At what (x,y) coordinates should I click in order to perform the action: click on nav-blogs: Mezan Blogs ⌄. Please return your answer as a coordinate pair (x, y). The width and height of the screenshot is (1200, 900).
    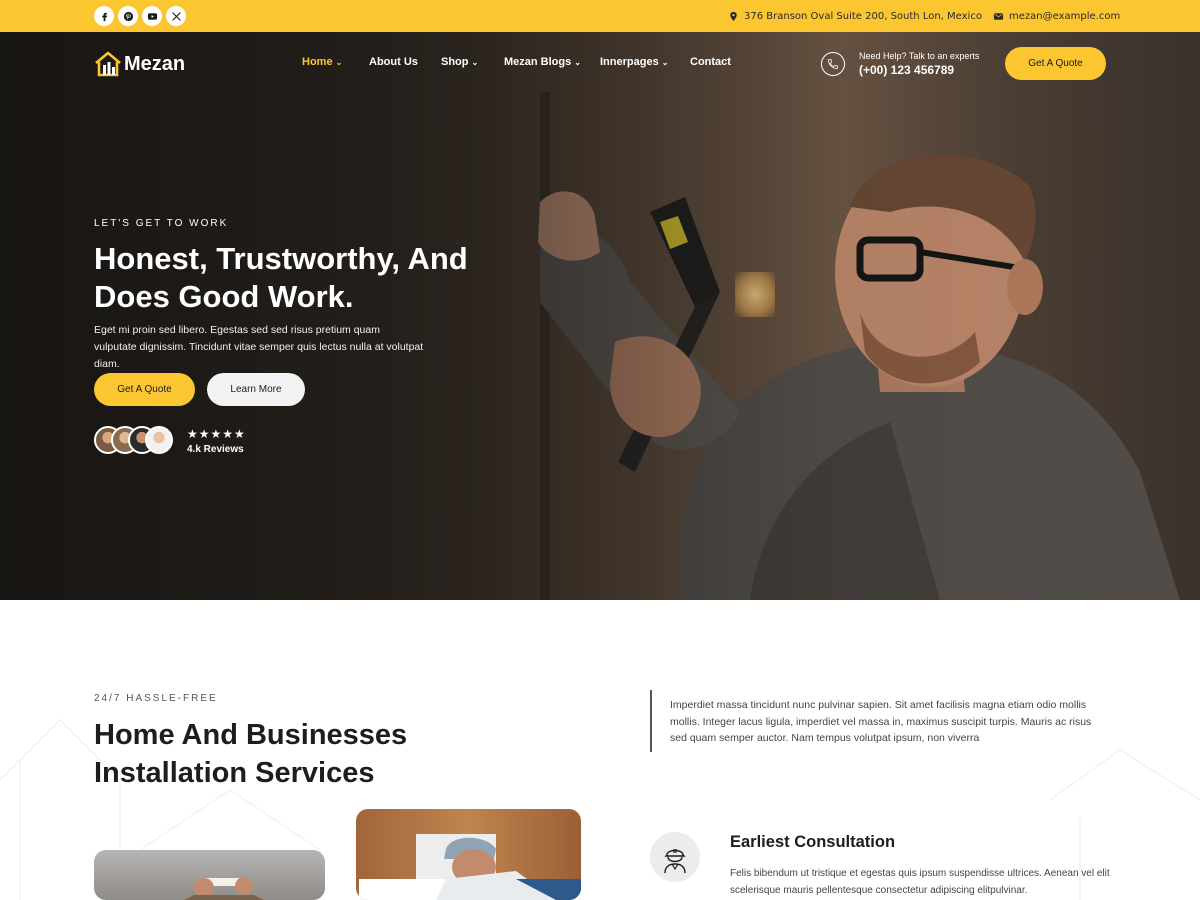
    Looking at the image, I should click on (542, 62).